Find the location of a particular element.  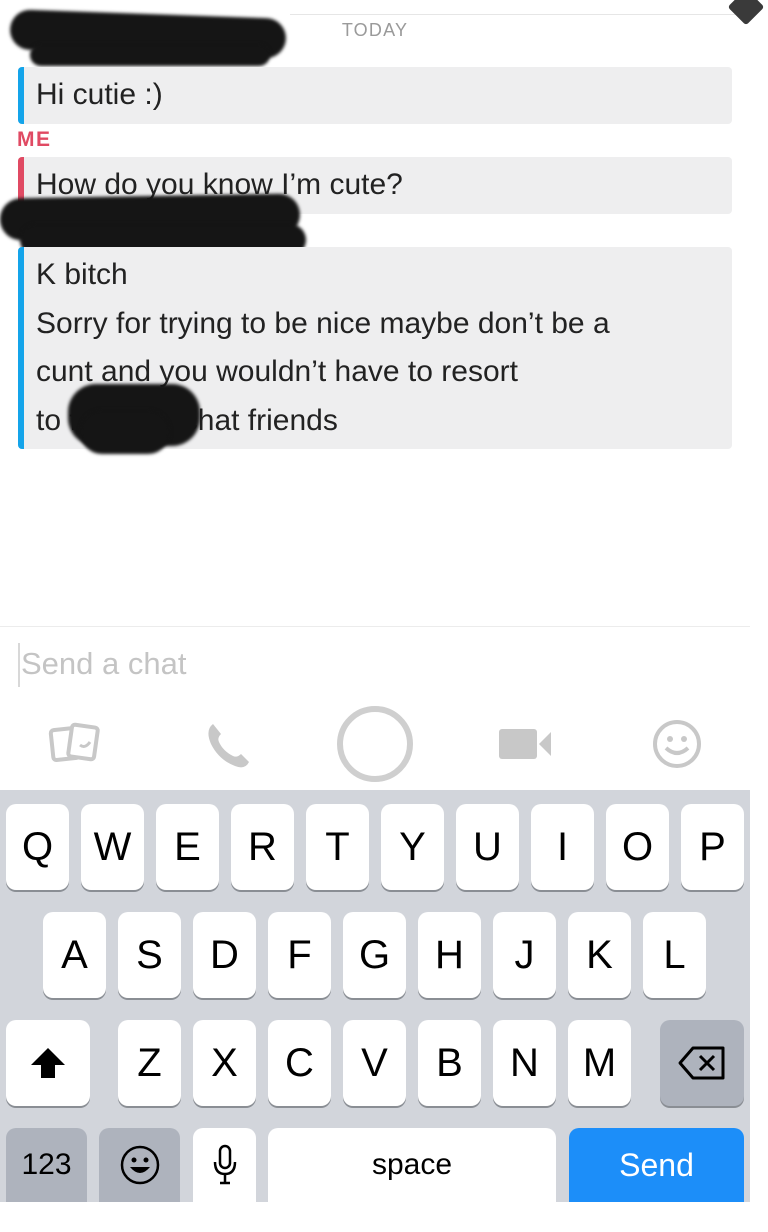

numbers-key: 123 is located at coordinates (46, 1165).